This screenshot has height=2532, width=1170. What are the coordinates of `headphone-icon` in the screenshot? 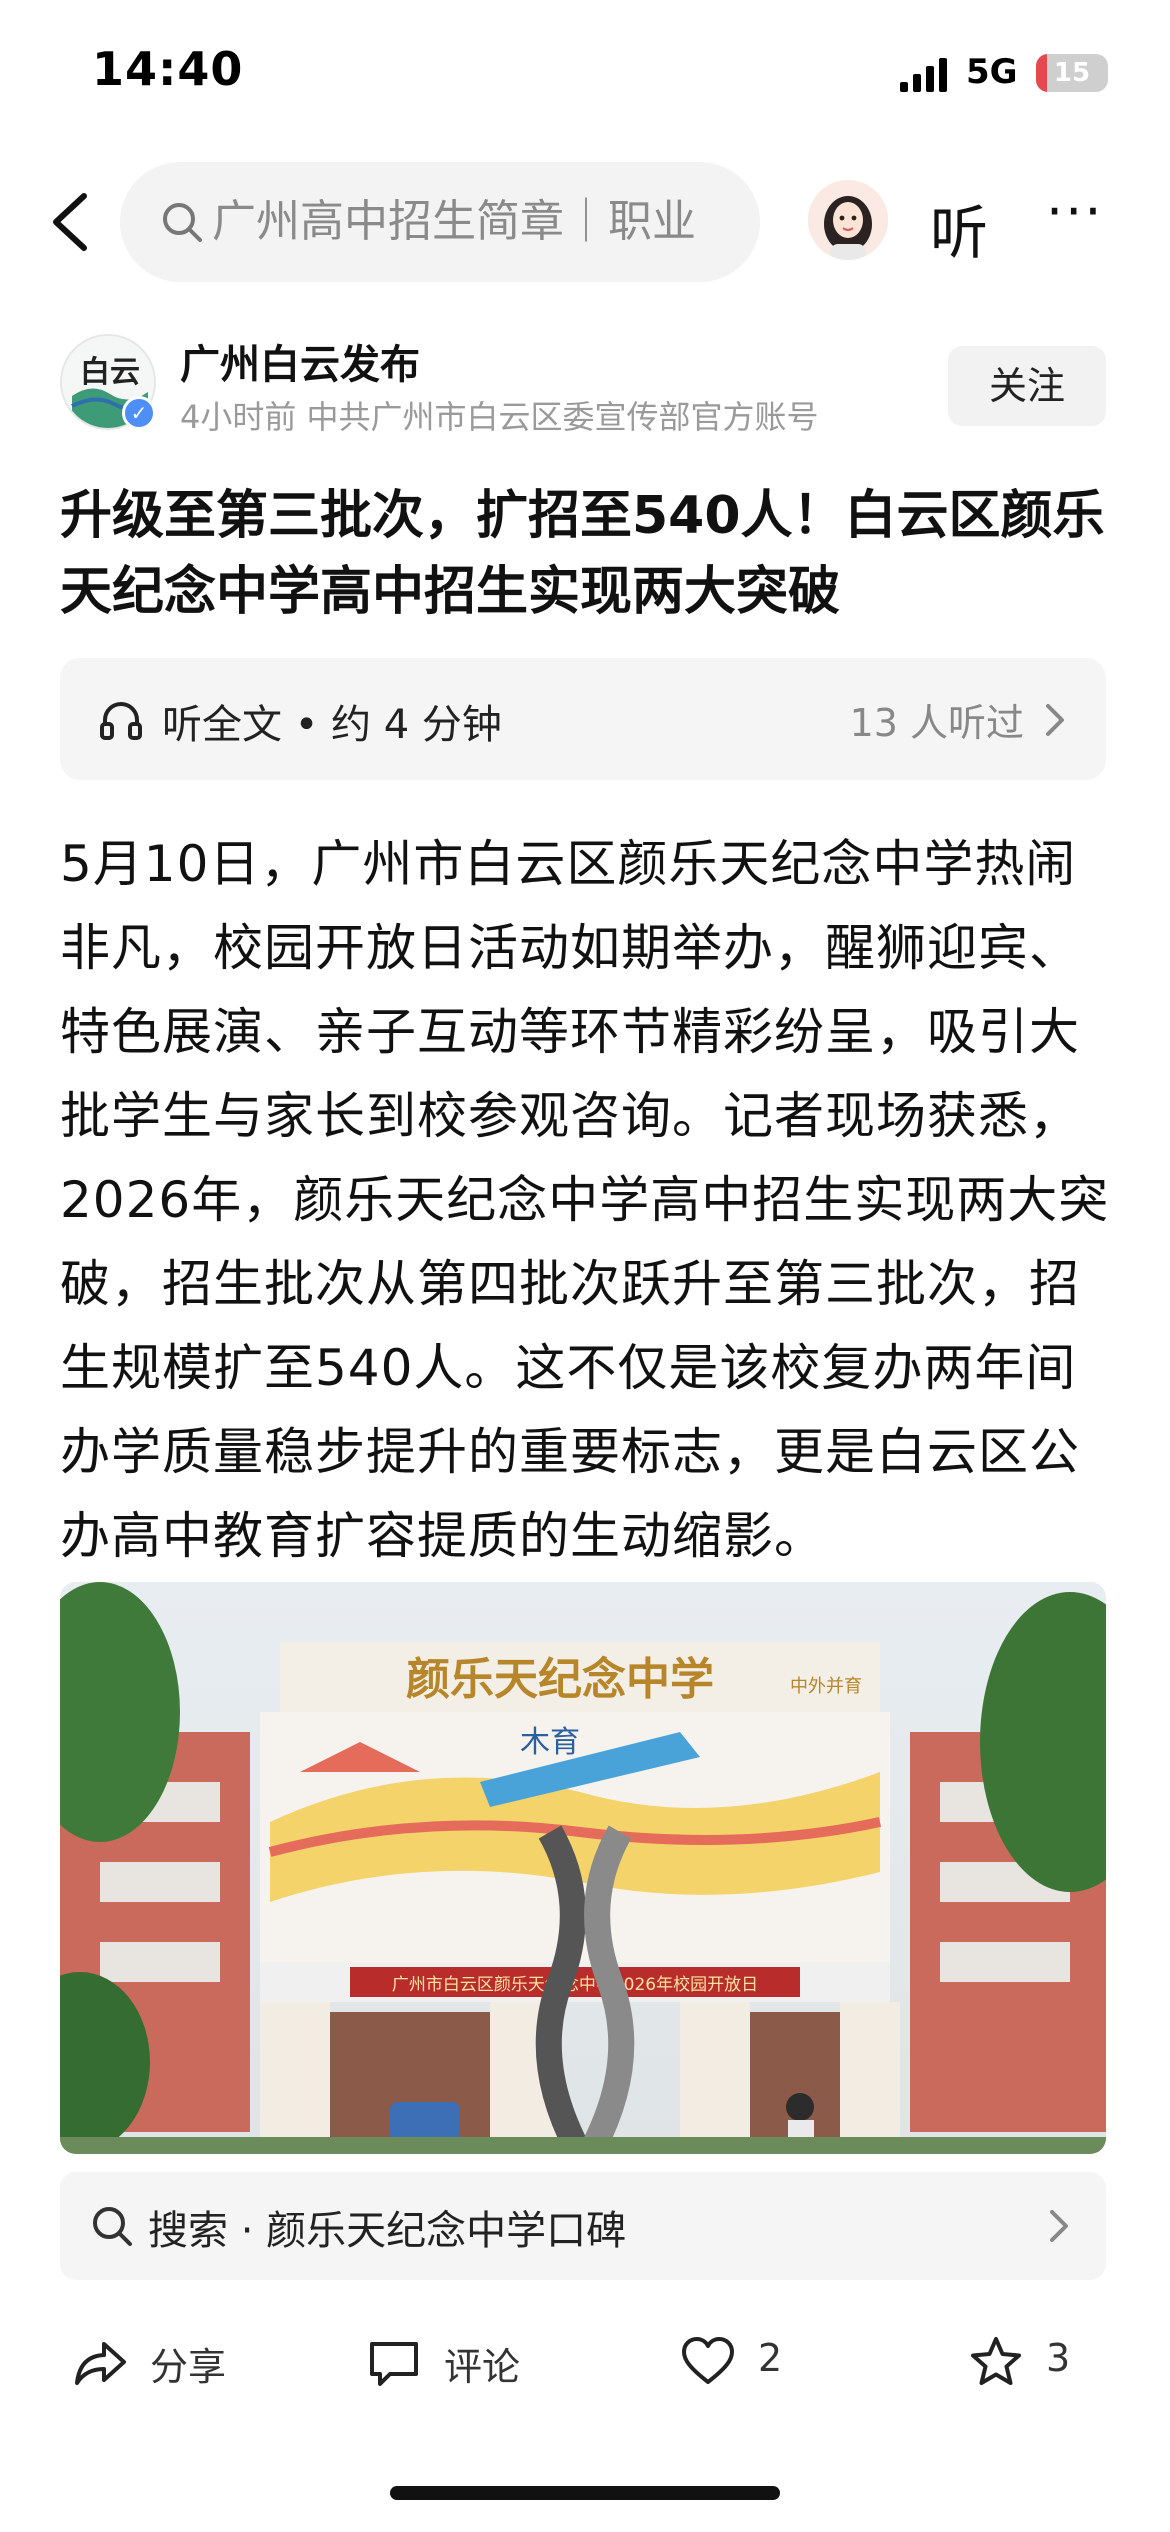 It's located at (121, 721).